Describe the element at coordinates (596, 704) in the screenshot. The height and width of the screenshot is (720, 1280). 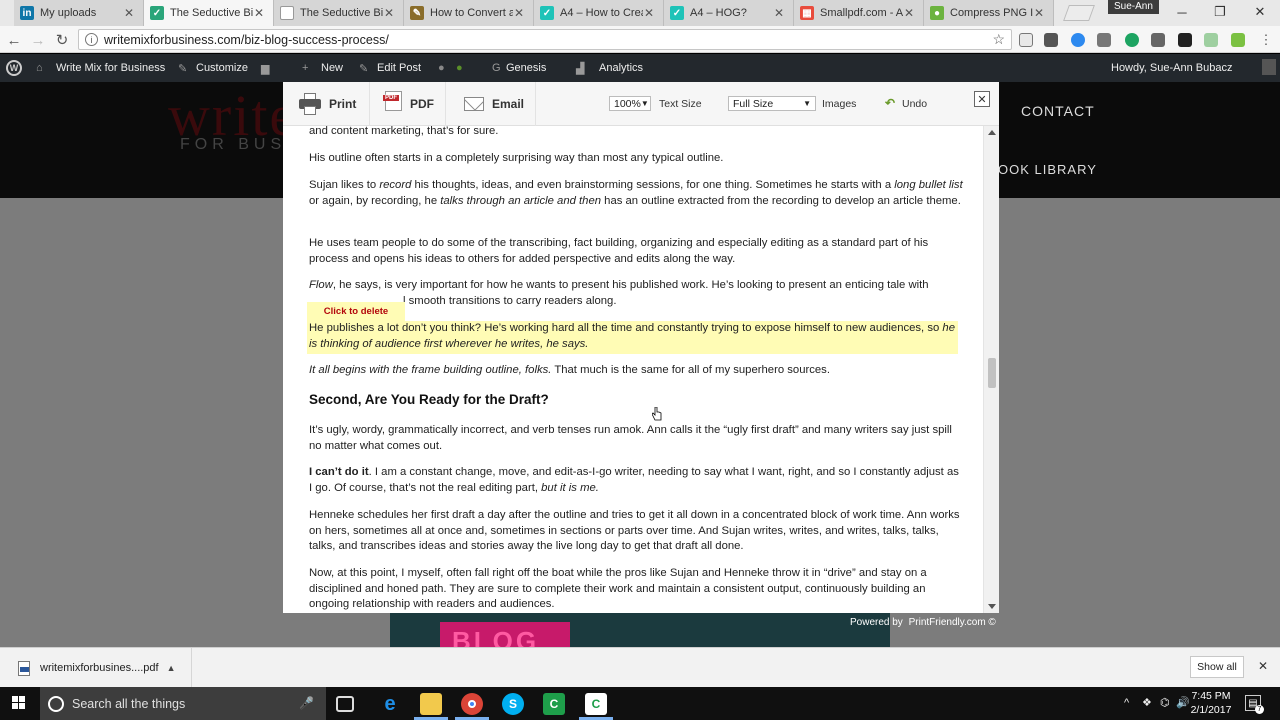
I see `camtasia-recorder-icon: C` at that location.